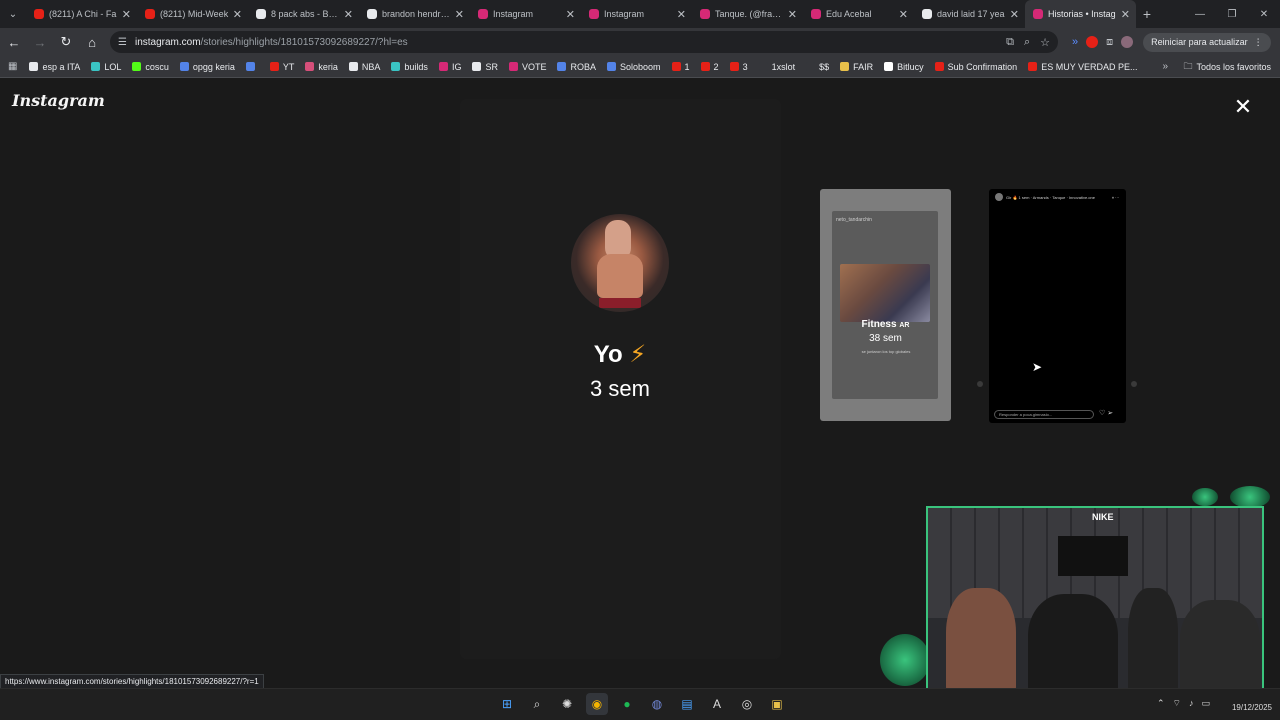 Image resolution: width=1280 pixels, height=720 pixels. Describe the element at coordinates (537, 704) in the screenshot. I see `search-icon: ⌕` at that location.